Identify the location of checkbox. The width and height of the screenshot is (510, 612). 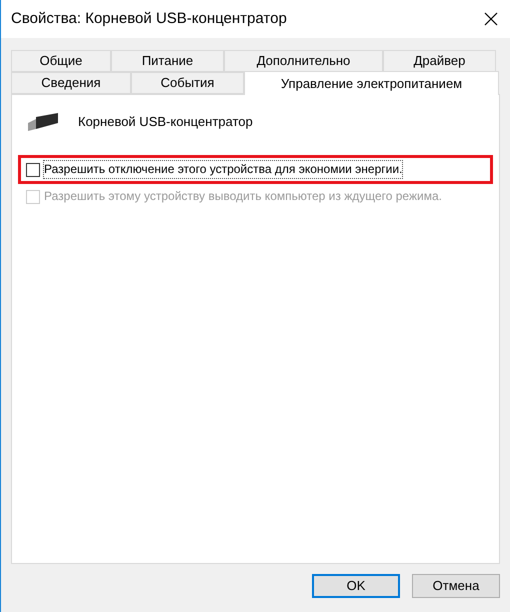
(33, 170).